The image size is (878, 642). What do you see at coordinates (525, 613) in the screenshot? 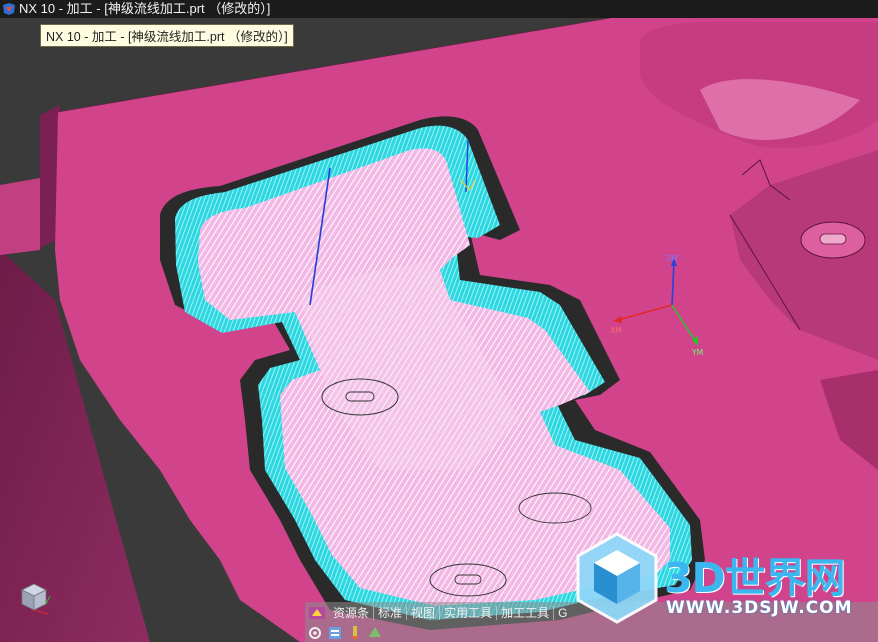
I see `tab-machining-tools: 加工工具` at bounding box center [525, 613].